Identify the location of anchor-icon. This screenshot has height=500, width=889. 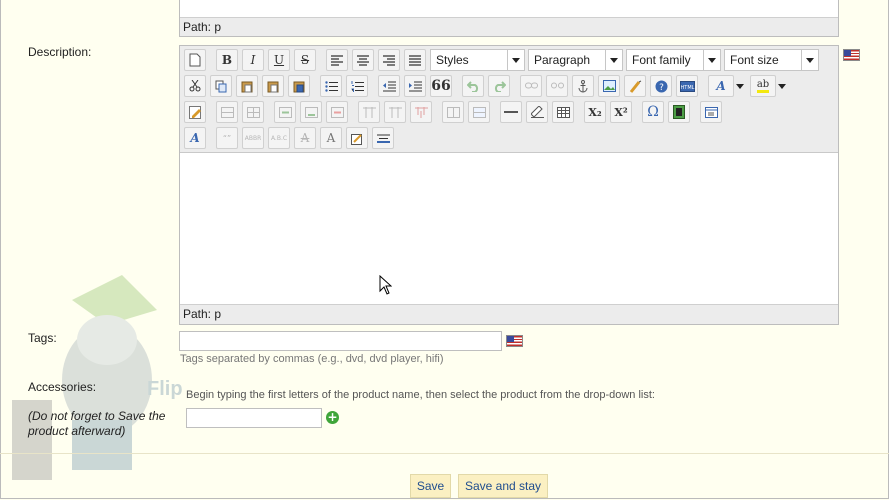
(583, 86).